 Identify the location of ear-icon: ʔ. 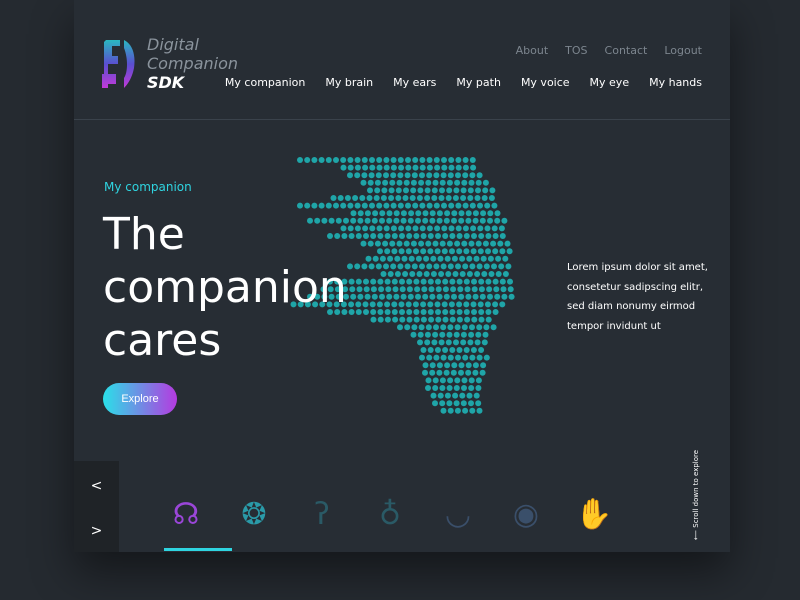
(322, 514).